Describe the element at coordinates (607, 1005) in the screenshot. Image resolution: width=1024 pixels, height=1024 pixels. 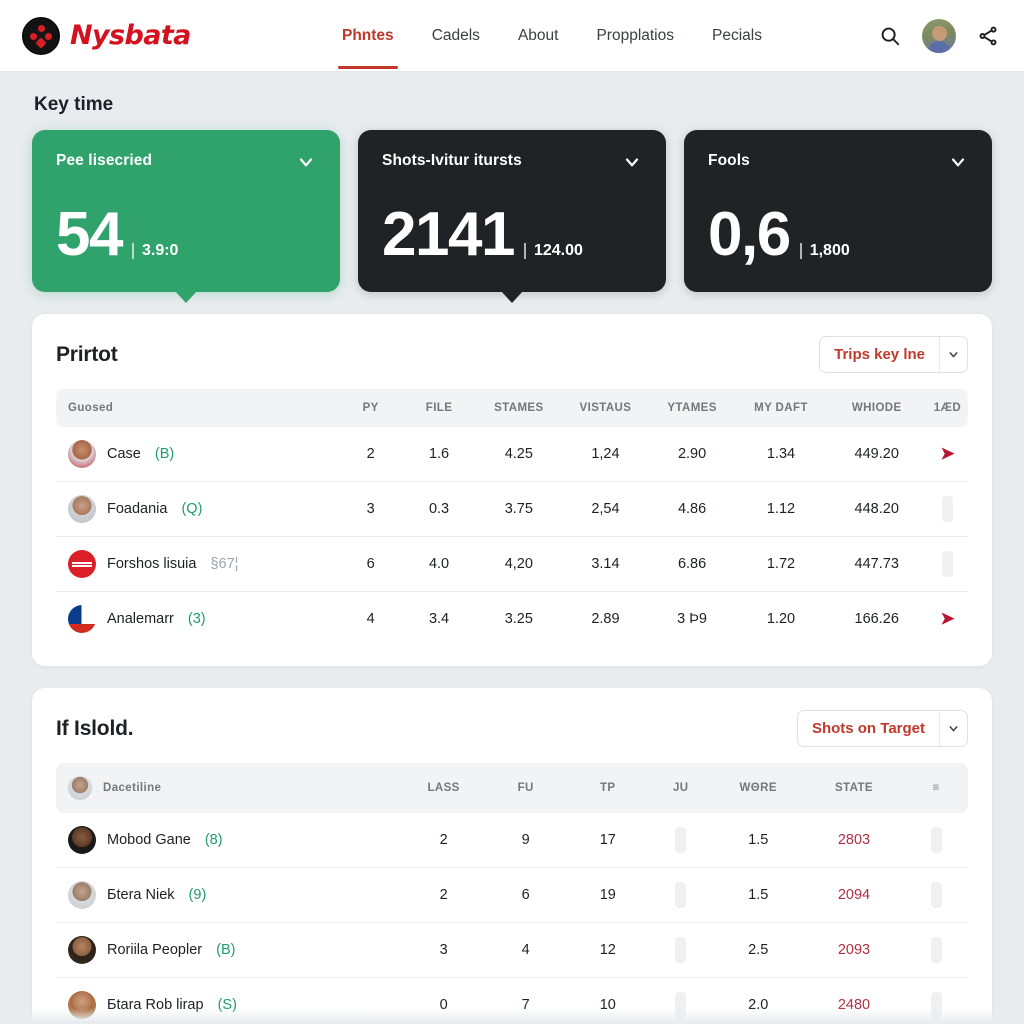
I see `cell-tp: 10` at that location.